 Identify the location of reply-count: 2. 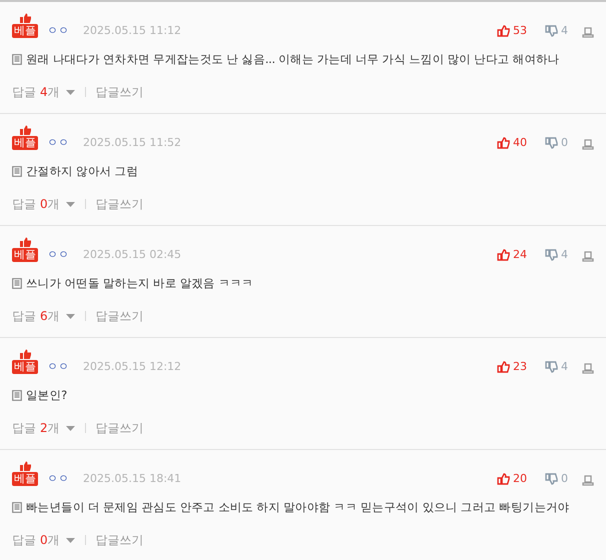
(44, 428).